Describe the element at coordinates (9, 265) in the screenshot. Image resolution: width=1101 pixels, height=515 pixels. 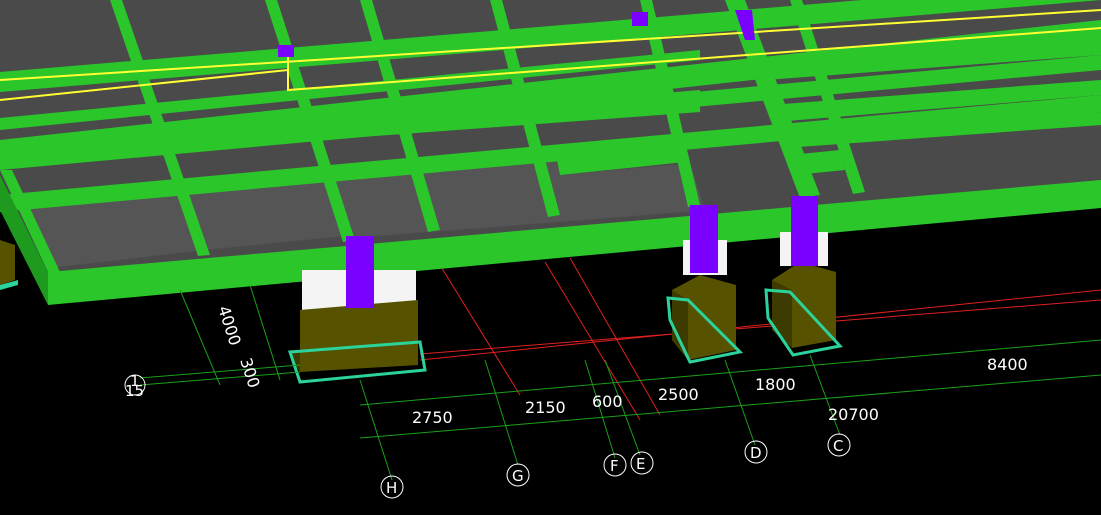
I see `footing-left` at that location.